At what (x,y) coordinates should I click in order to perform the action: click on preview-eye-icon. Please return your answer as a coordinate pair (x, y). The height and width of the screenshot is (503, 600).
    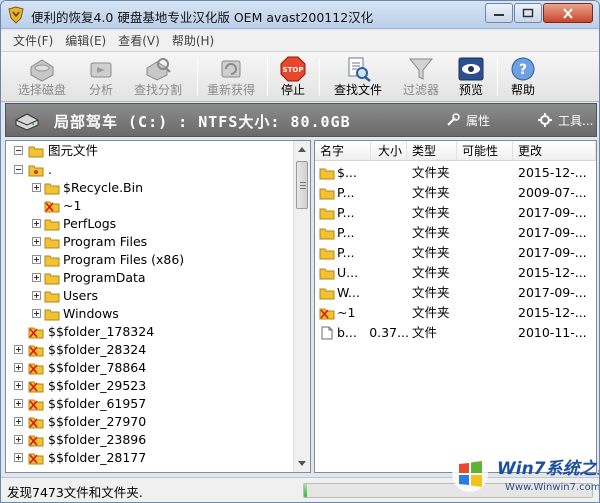
    Looking at the image, I should click on (471, 69).